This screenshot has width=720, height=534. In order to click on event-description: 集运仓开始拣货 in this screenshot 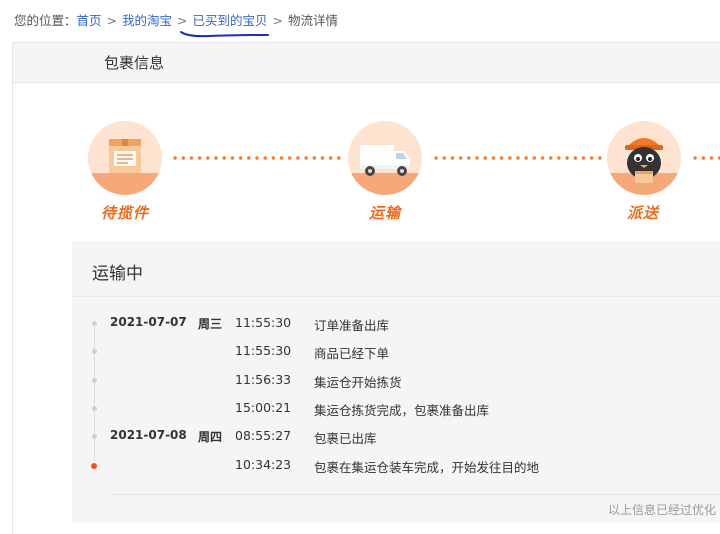, I will do `click(358, 382)`.